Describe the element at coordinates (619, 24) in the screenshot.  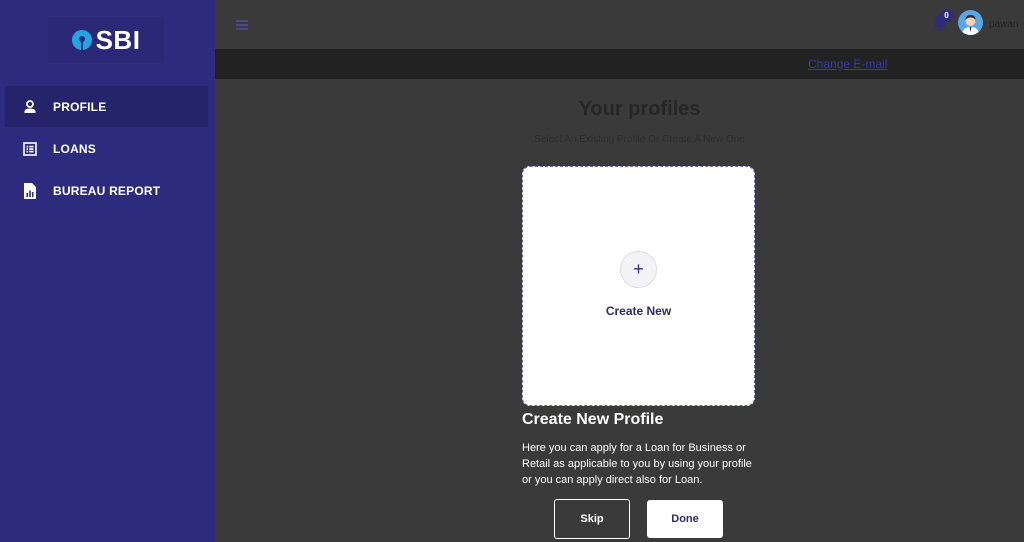
I see `top-bar: 0 pawan` at that location.